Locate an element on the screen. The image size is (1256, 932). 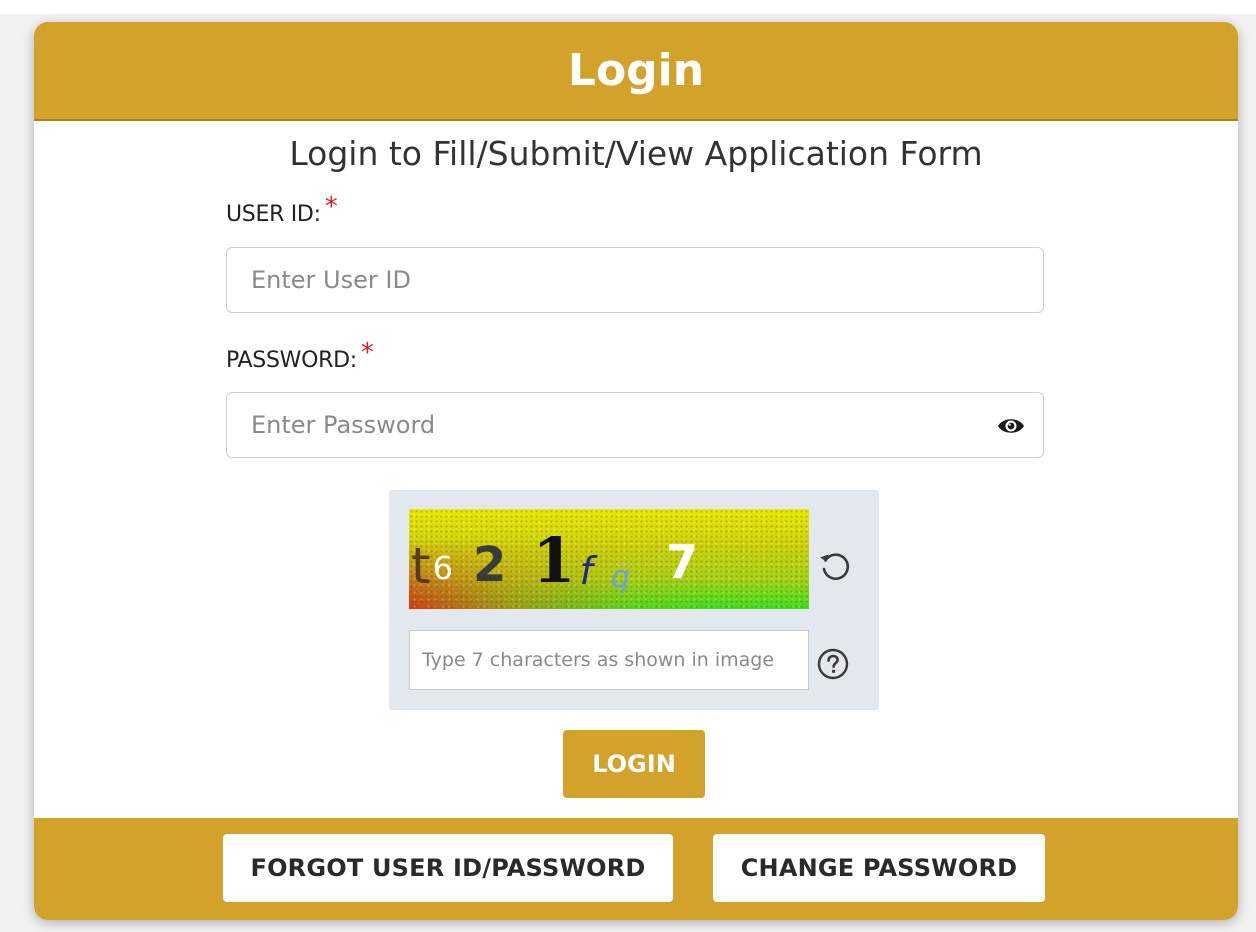
captcha-characters: t 6 2 1 f q 7 is located at coordinates (609, 559).